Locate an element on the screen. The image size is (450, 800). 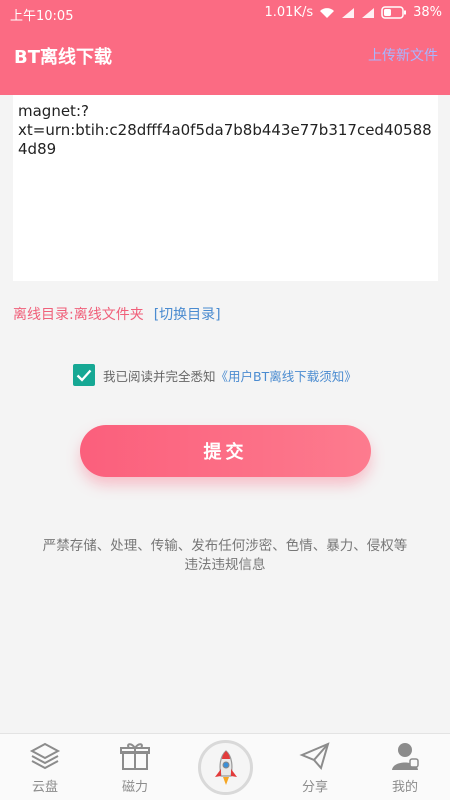
directory-row: 离线目录:离线文件夹 [切换目录] is located at coordinates (117, 314).